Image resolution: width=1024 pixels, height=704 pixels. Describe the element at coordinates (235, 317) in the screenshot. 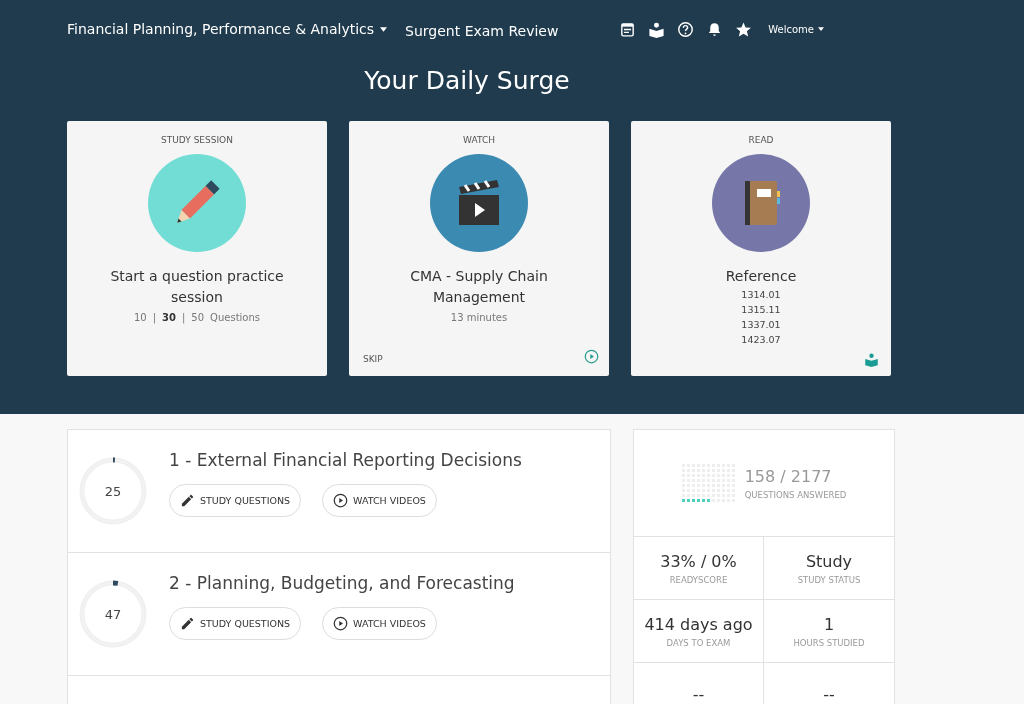

I see `questions-label: Questions` at that location.